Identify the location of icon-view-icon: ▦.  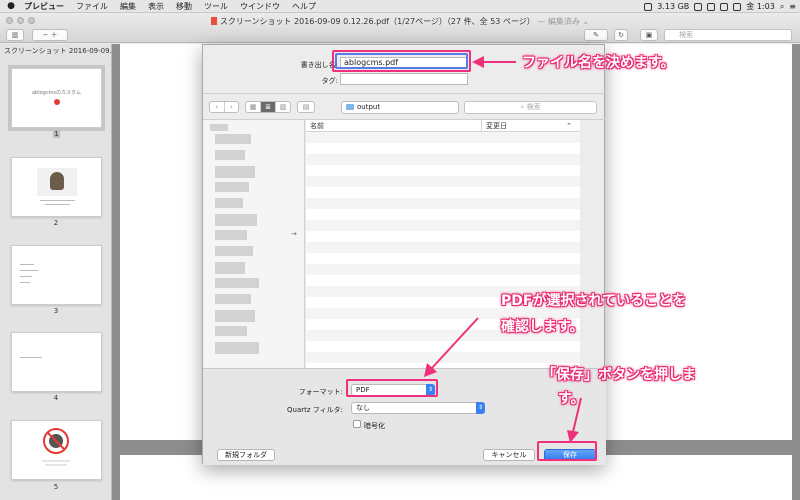
(253, 107).